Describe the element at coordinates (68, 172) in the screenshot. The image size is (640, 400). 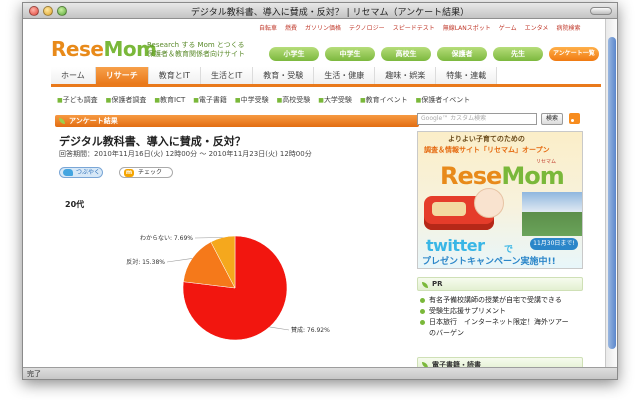
I see `twitter-bird-icon` at that location.